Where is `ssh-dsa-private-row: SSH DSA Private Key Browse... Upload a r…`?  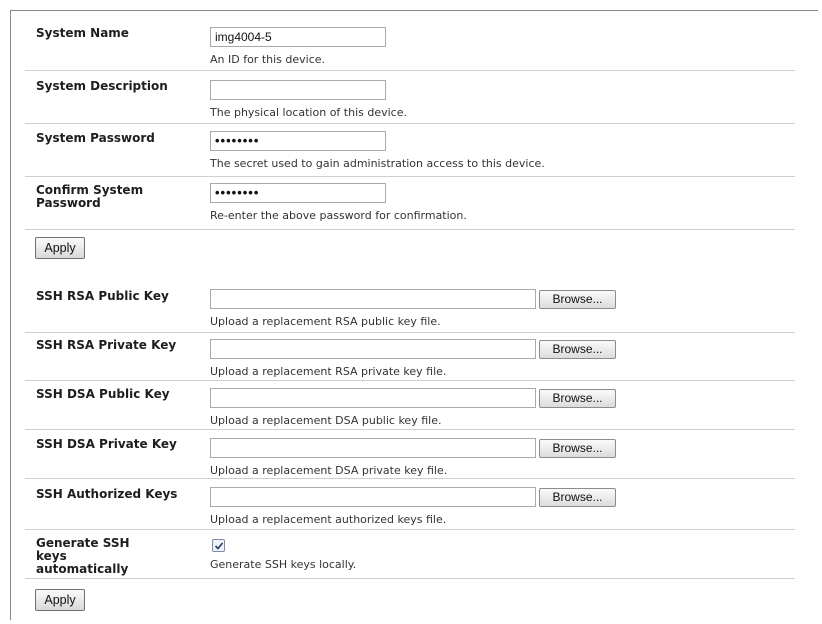
ssh-dsa-private-row: SSH DSA Private Key Browse... Upload a r… is located at coordinates (410, 454).